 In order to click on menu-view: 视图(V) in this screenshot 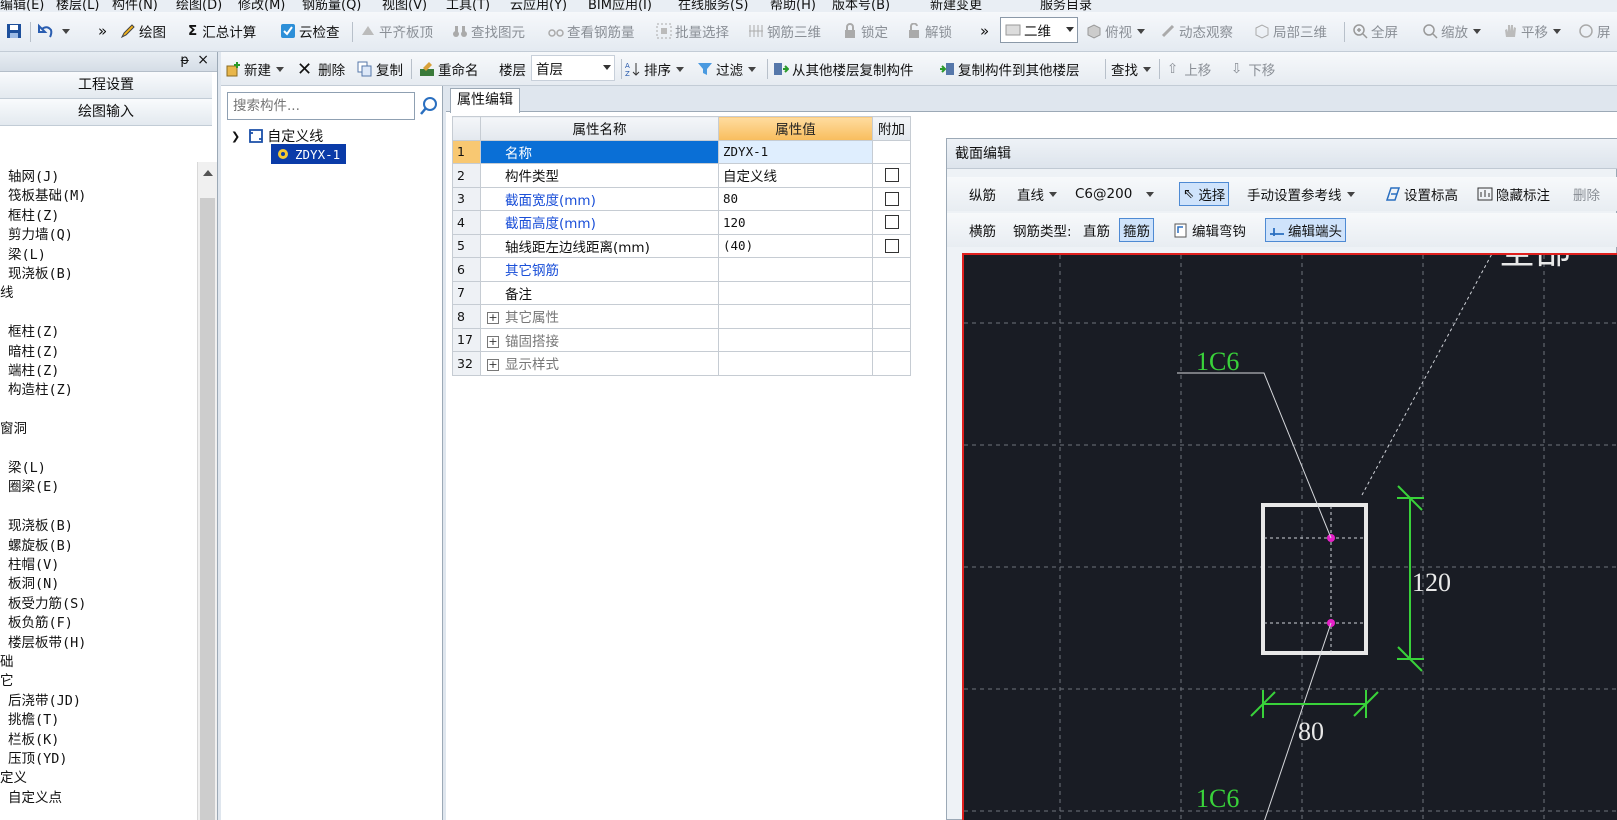, I will do `click(404, 6)`.